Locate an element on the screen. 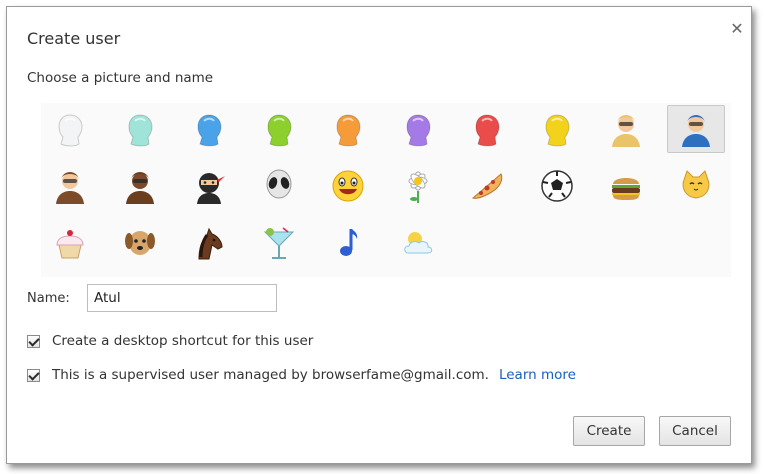 The image size is (764, 474). avatar-head-yellow-icon is located at coordinates (557, 130).